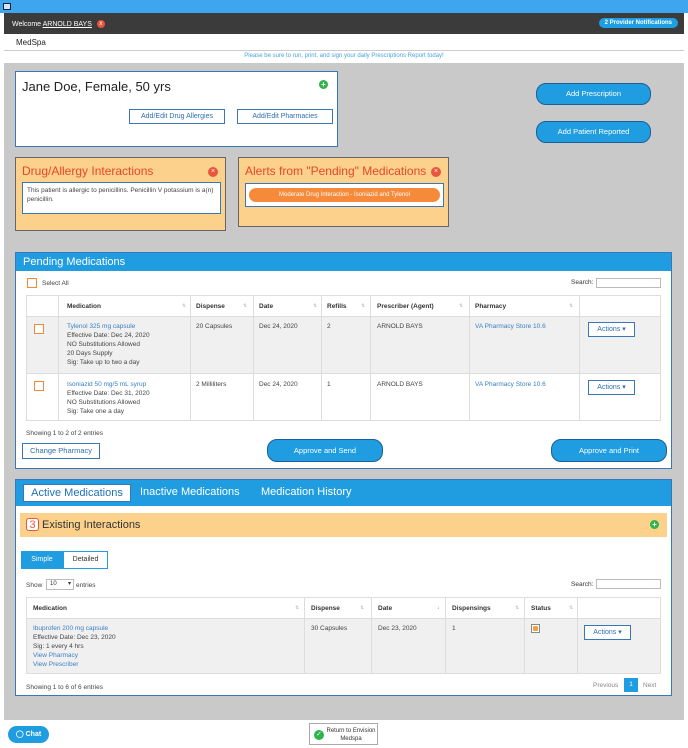 The height and width of the screenshot is (748, 688). Describe the element at coordinates (605, 632) in the screenshot. I see `actions-label: Actions` at that location.